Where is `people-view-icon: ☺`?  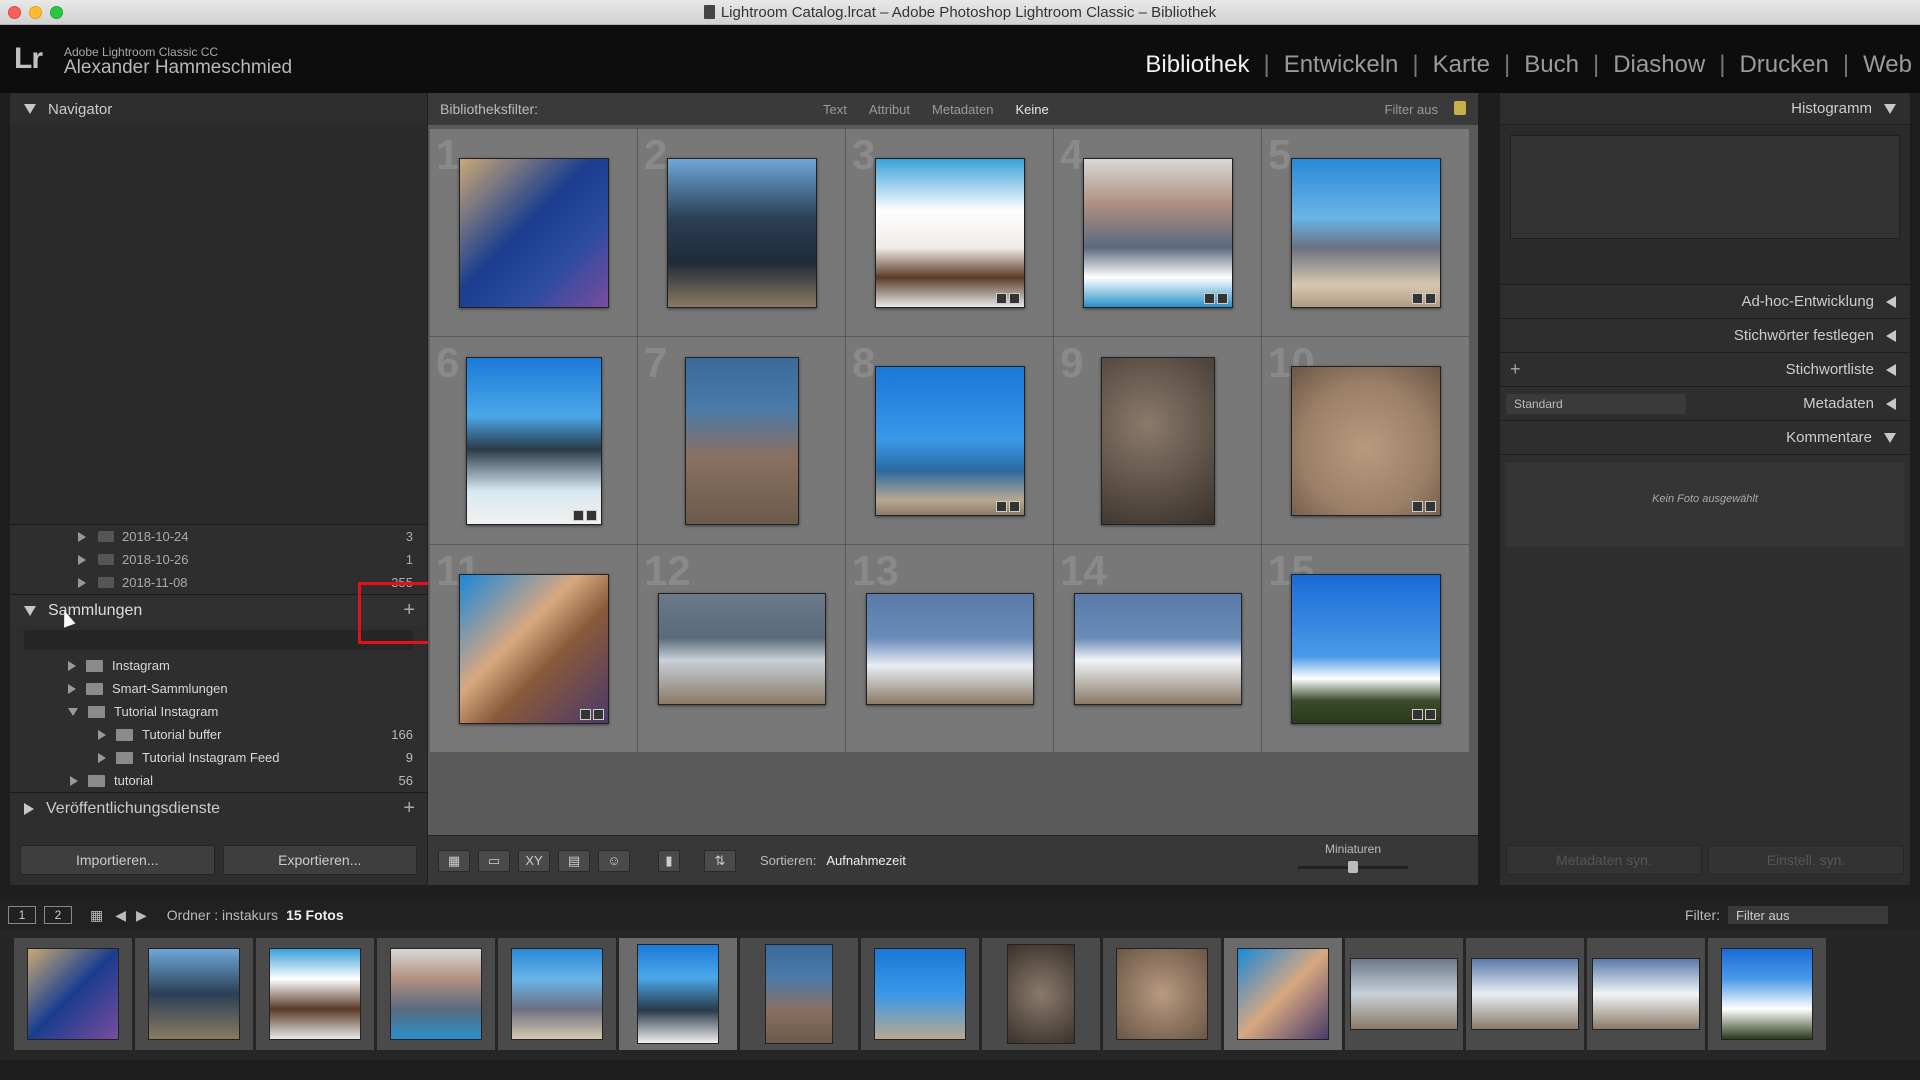 people-view-icon: ☺ is located at coordinates (614, 860).